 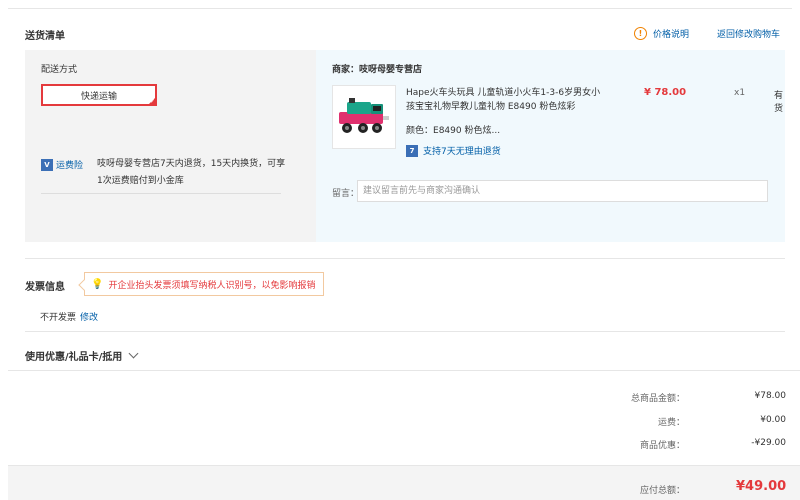 I want to click on product-image, so click(x=364, y=117).